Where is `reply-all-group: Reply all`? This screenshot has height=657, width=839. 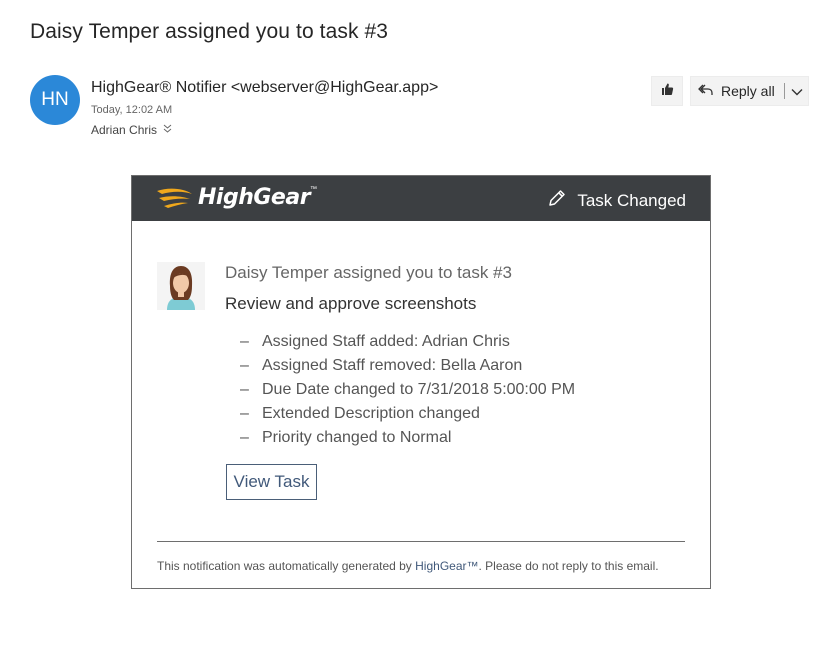
reply-all-group: Reply all is located at coordinates (749, 91).